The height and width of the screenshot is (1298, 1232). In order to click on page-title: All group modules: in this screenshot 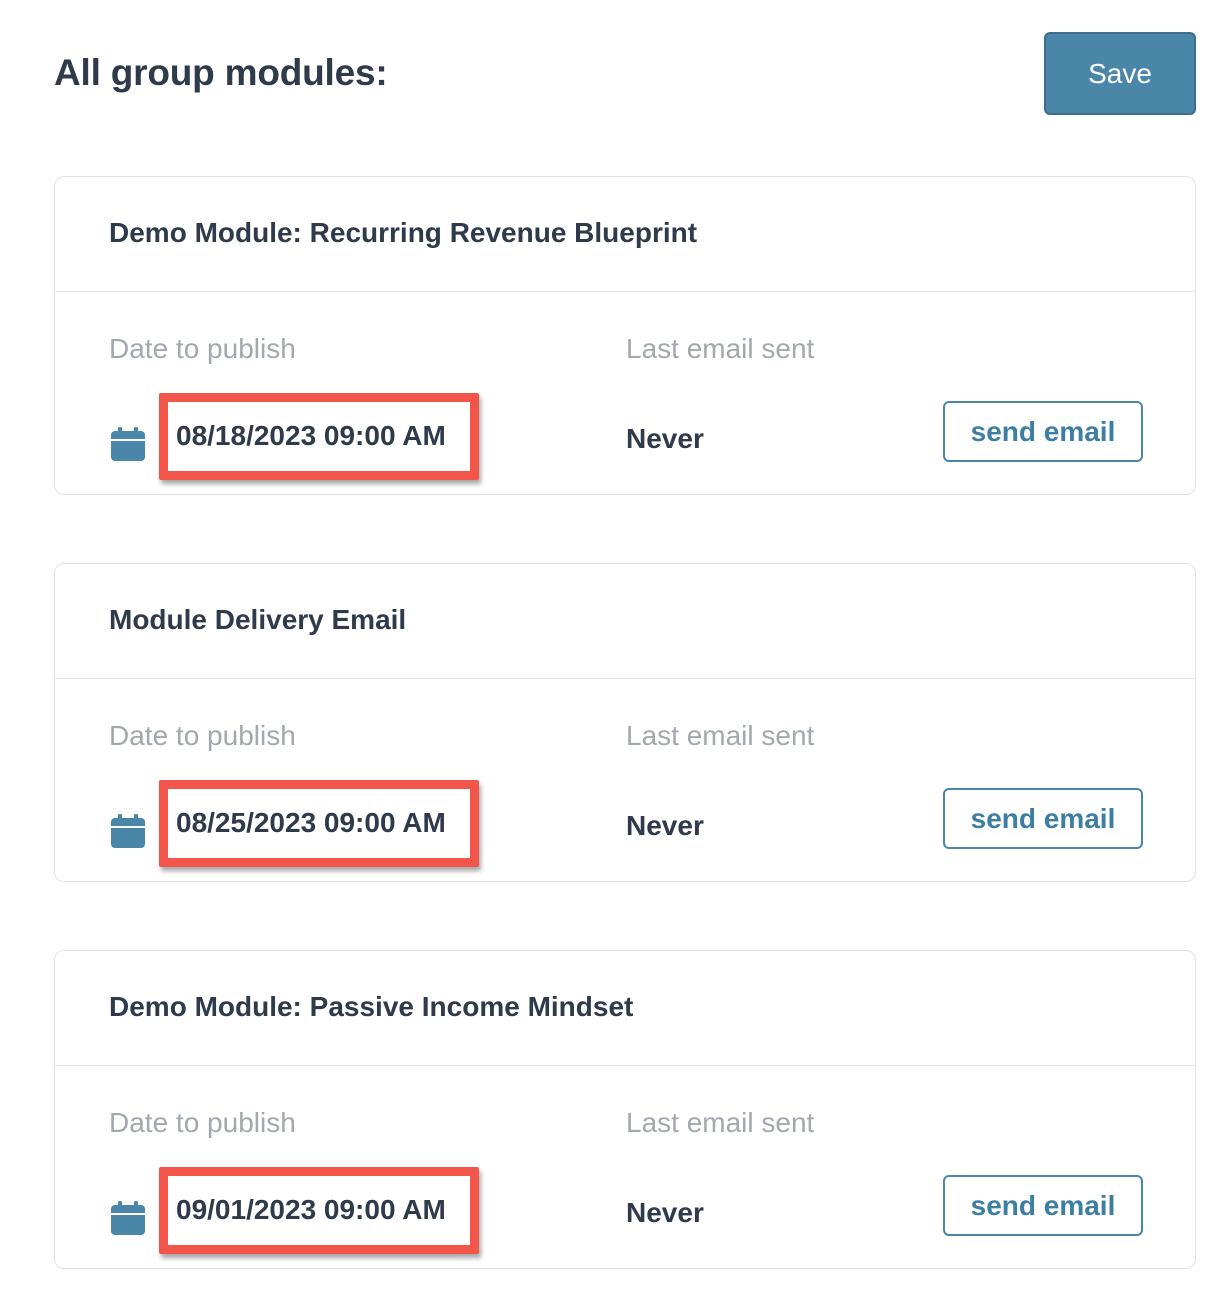, I will do `click(221, 72)`.